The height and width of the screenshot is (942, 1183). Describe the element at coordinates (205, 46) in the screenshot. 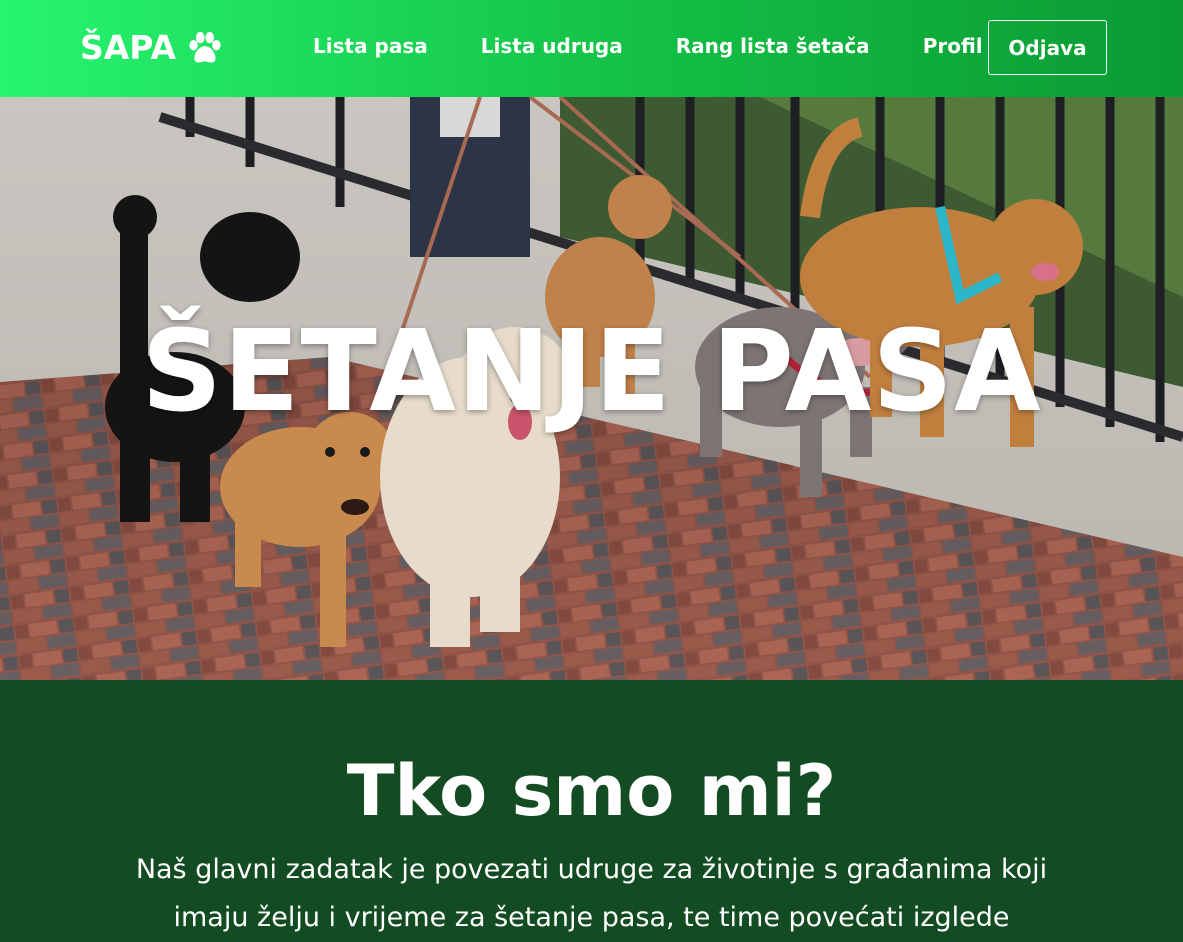

I see `paw-icon` at that location.